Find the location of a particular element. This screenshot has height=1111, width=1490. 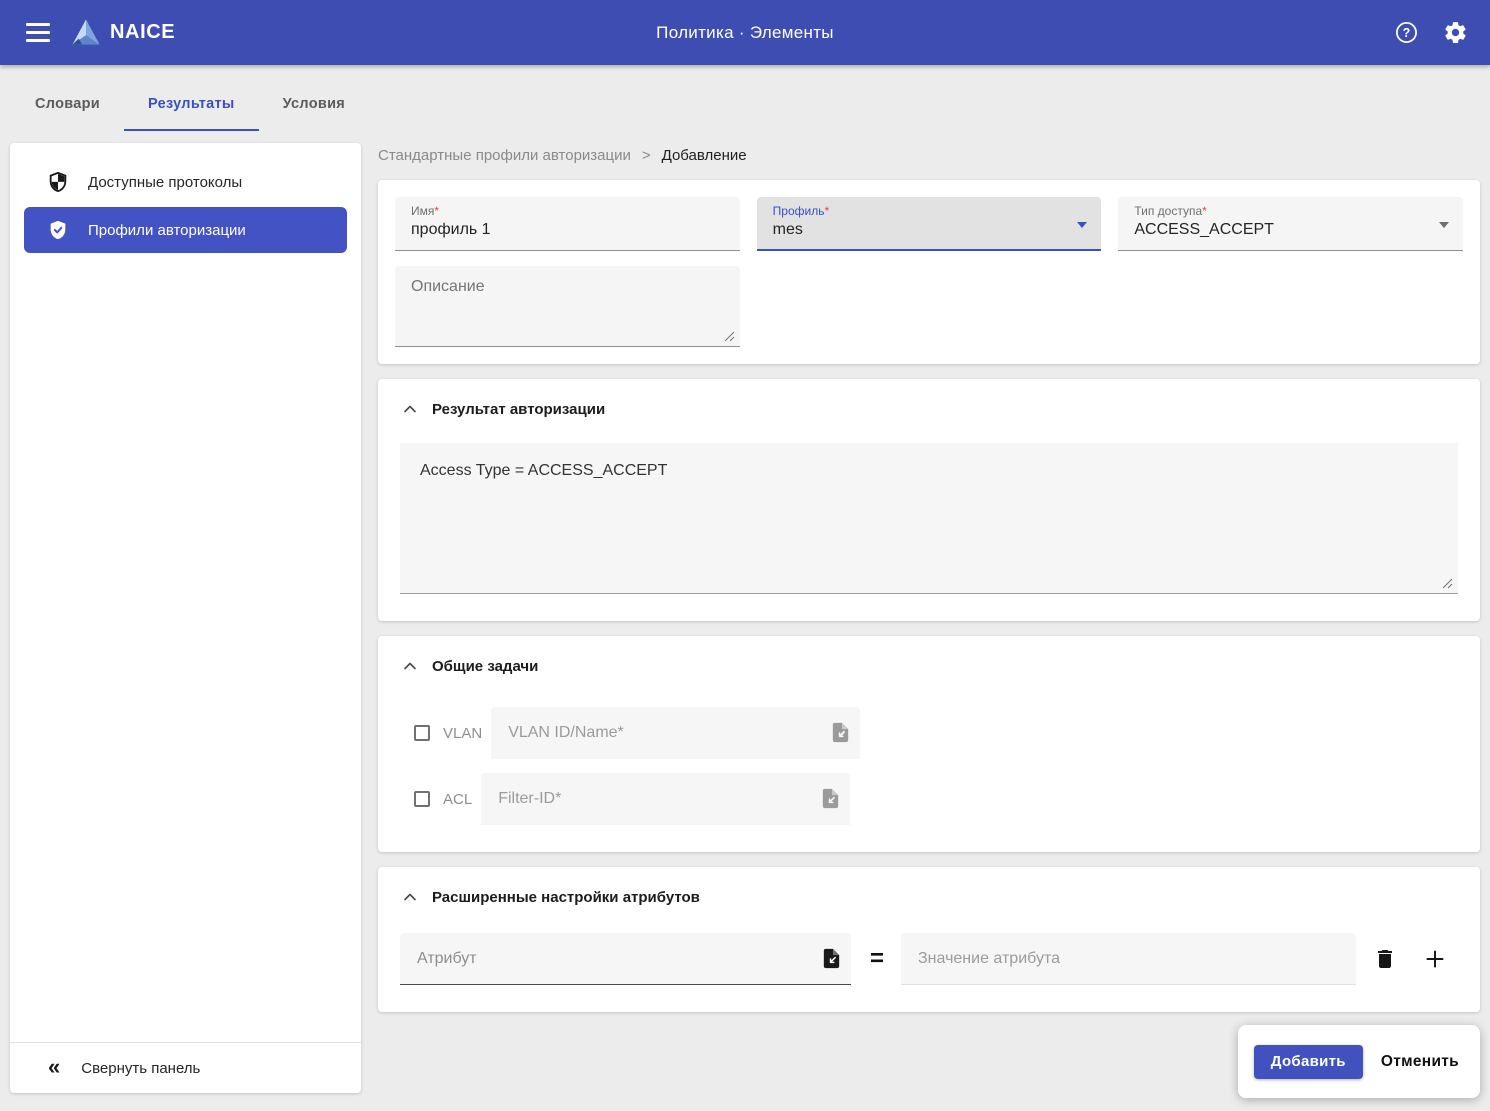

access-type-value: ACCESS_ACCEPT is located at coordinates (1204, 229).